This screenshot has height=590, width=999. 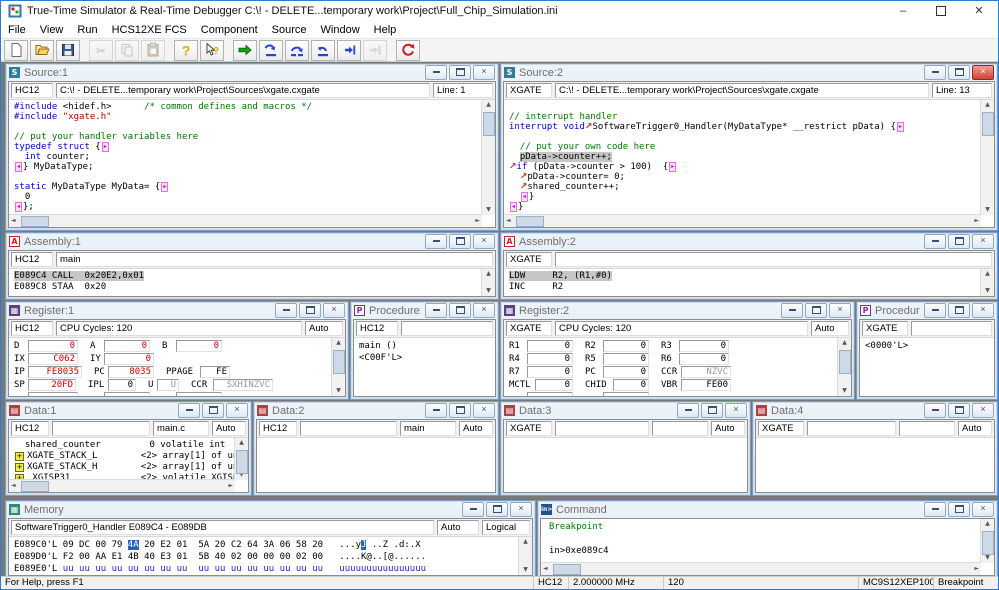 I want to click on window-data4: ▤ Data:4 × XGATE Auto, so click(x=875, y=448).